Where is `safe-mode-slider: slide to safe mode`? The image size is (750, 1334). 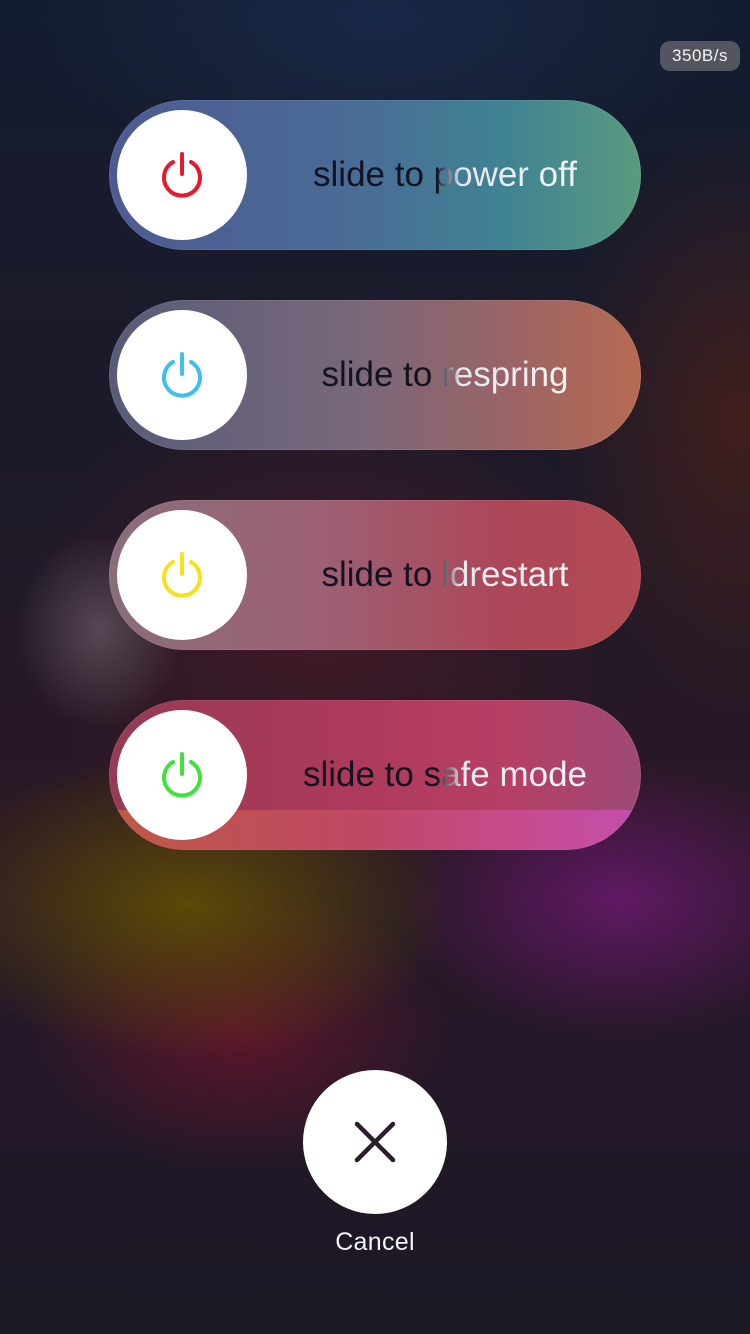
safe-mode-slider: slide to safe mode is located at coordinates (375, 775).